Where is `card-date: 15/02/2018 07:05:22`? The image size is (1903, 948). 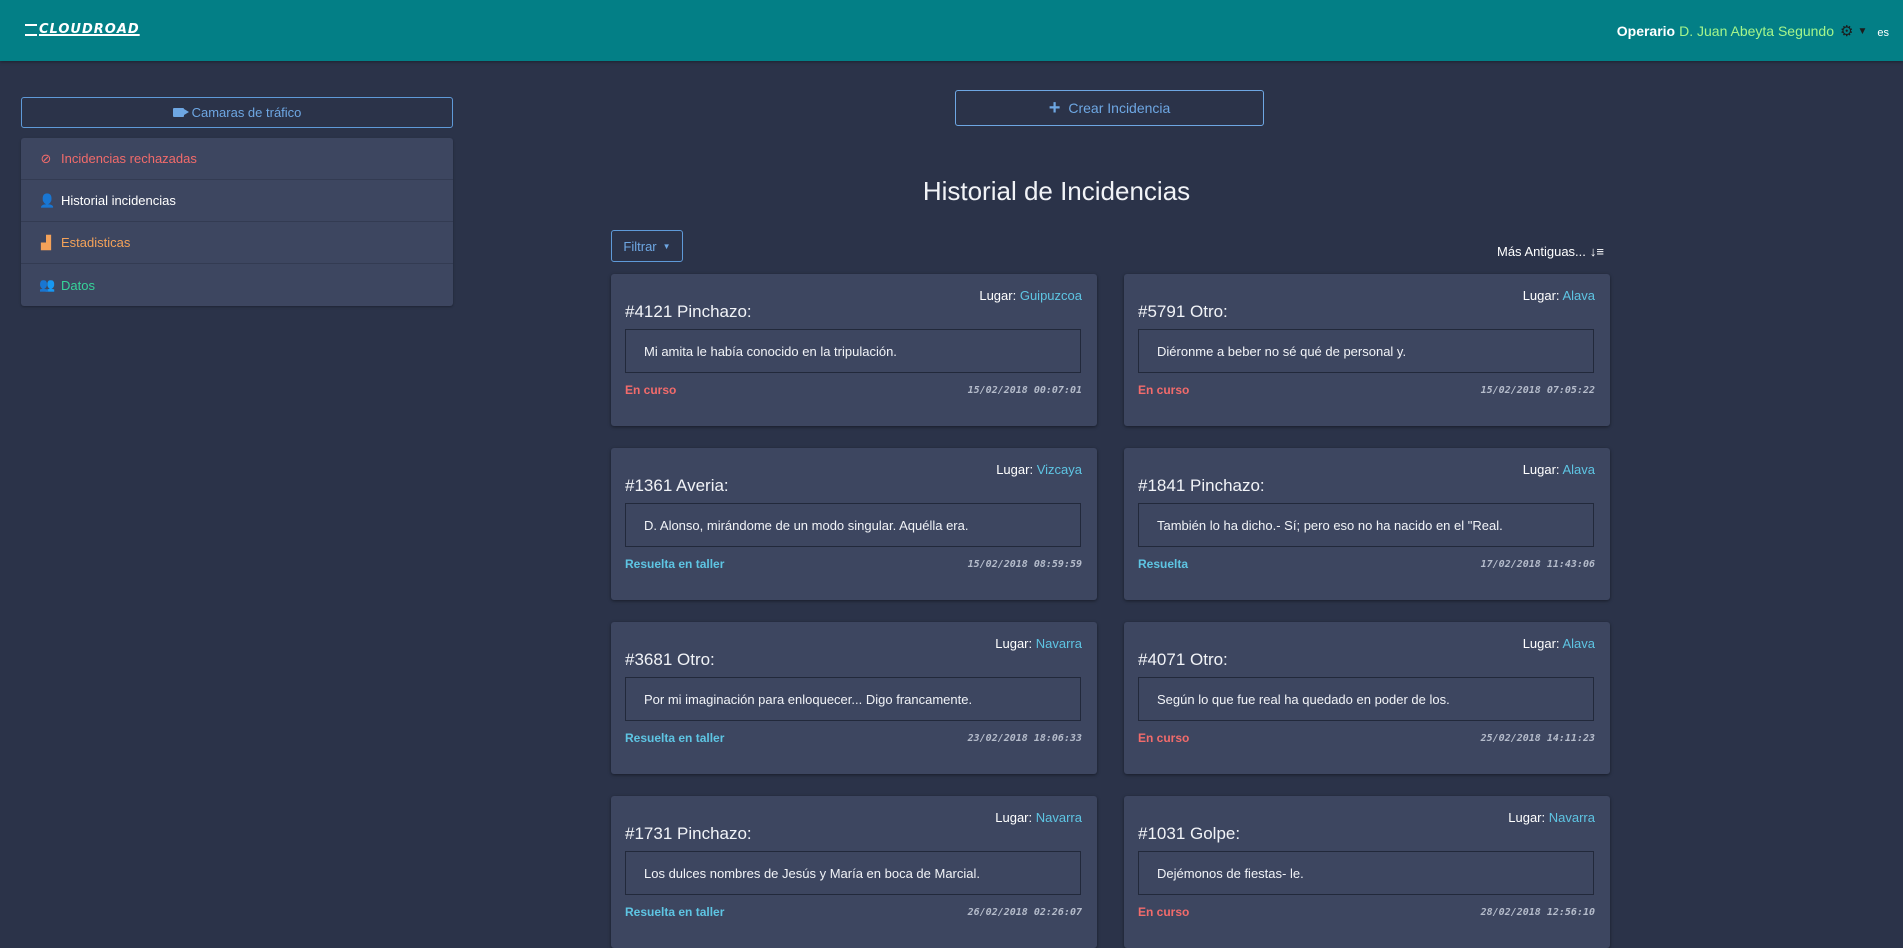 card-date: 15/02/2018 07:05:22 is located at coordinates (1537, 390).